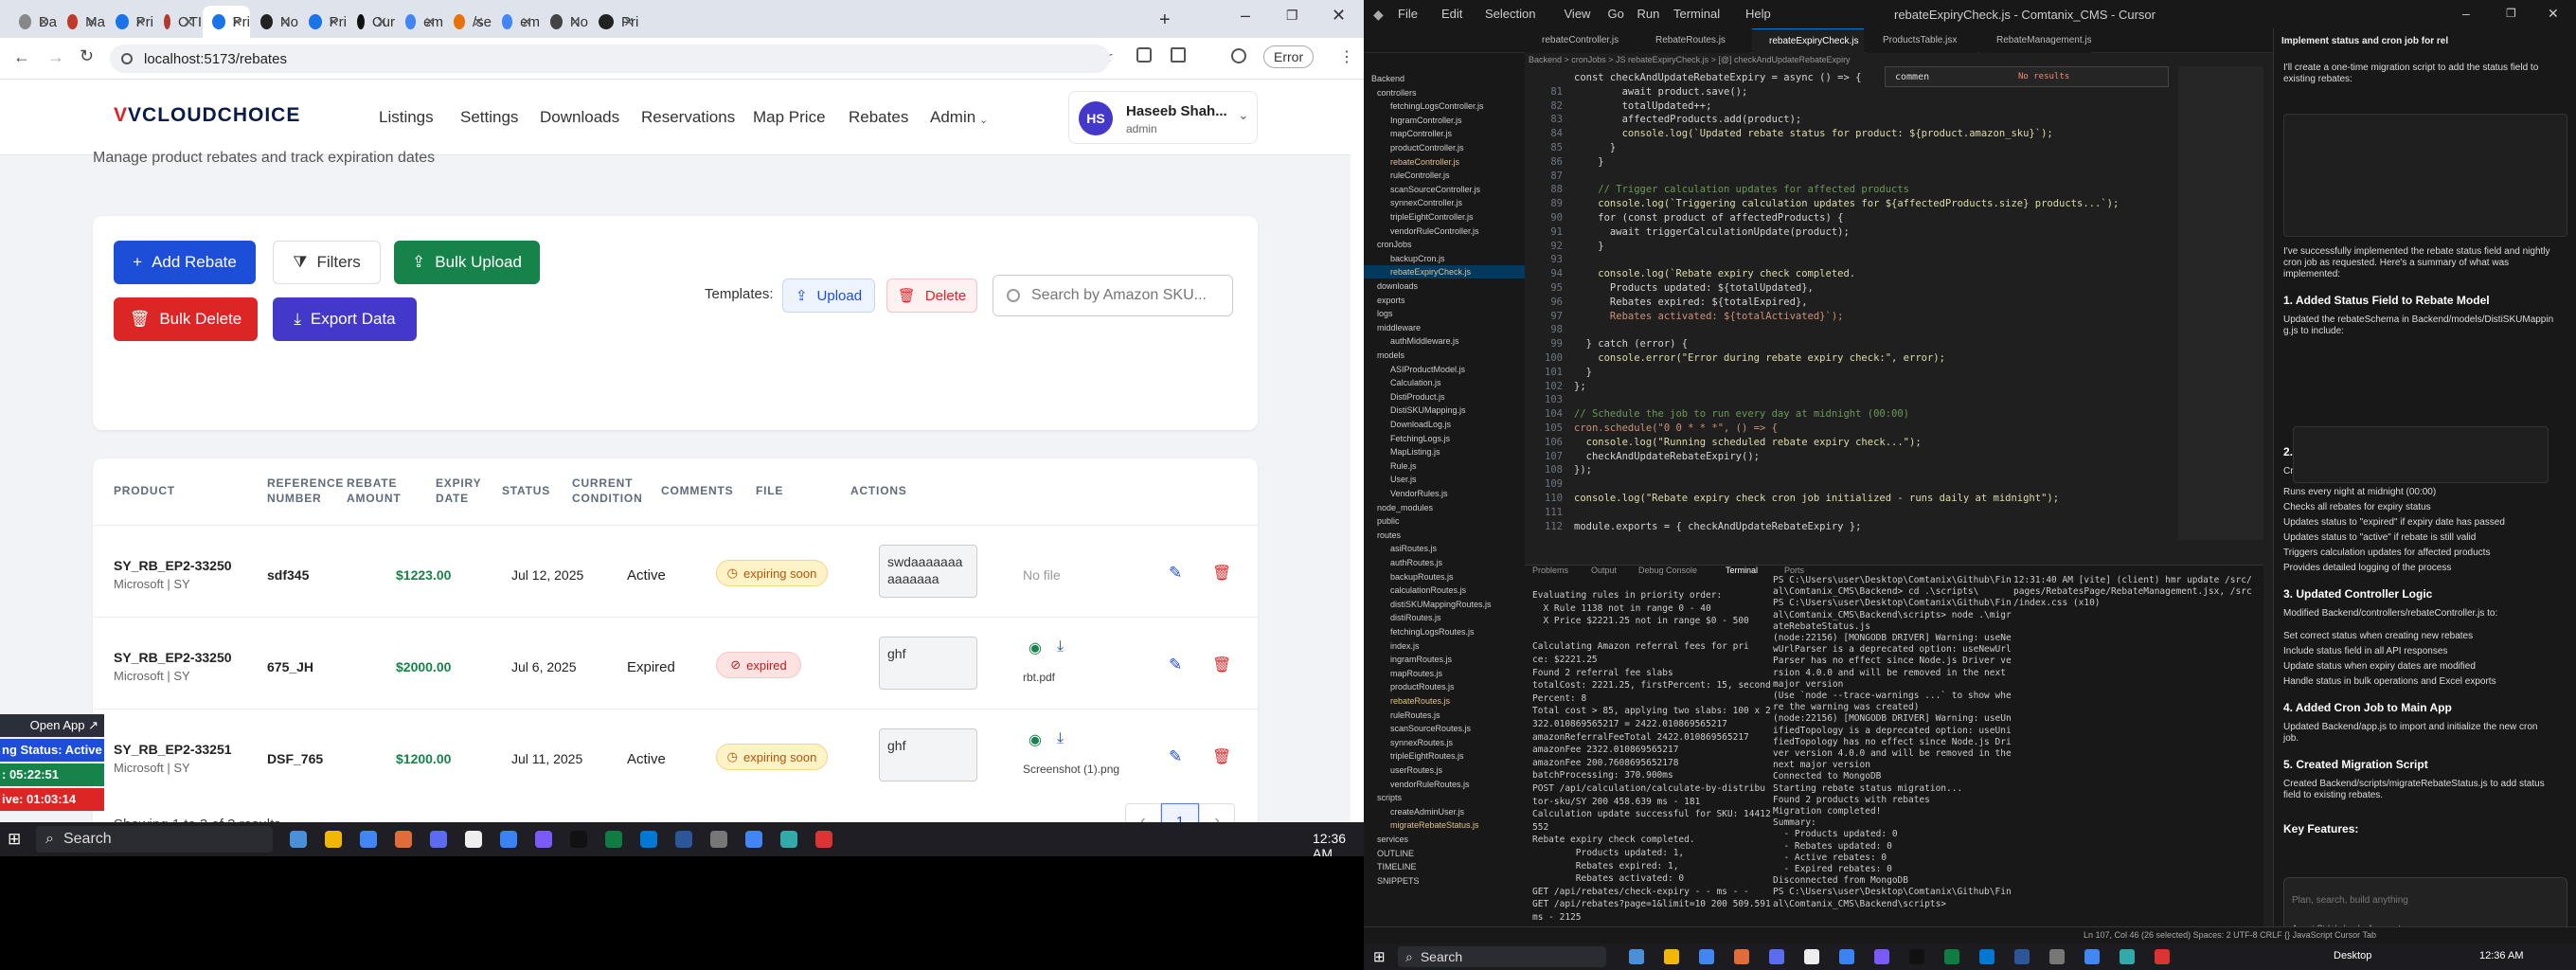 The height and width of the screenshot is (970, 2576). Describe the element at coordinates (1292, 16) in the screenshot. I see `maximize-button: ❐` at that location.